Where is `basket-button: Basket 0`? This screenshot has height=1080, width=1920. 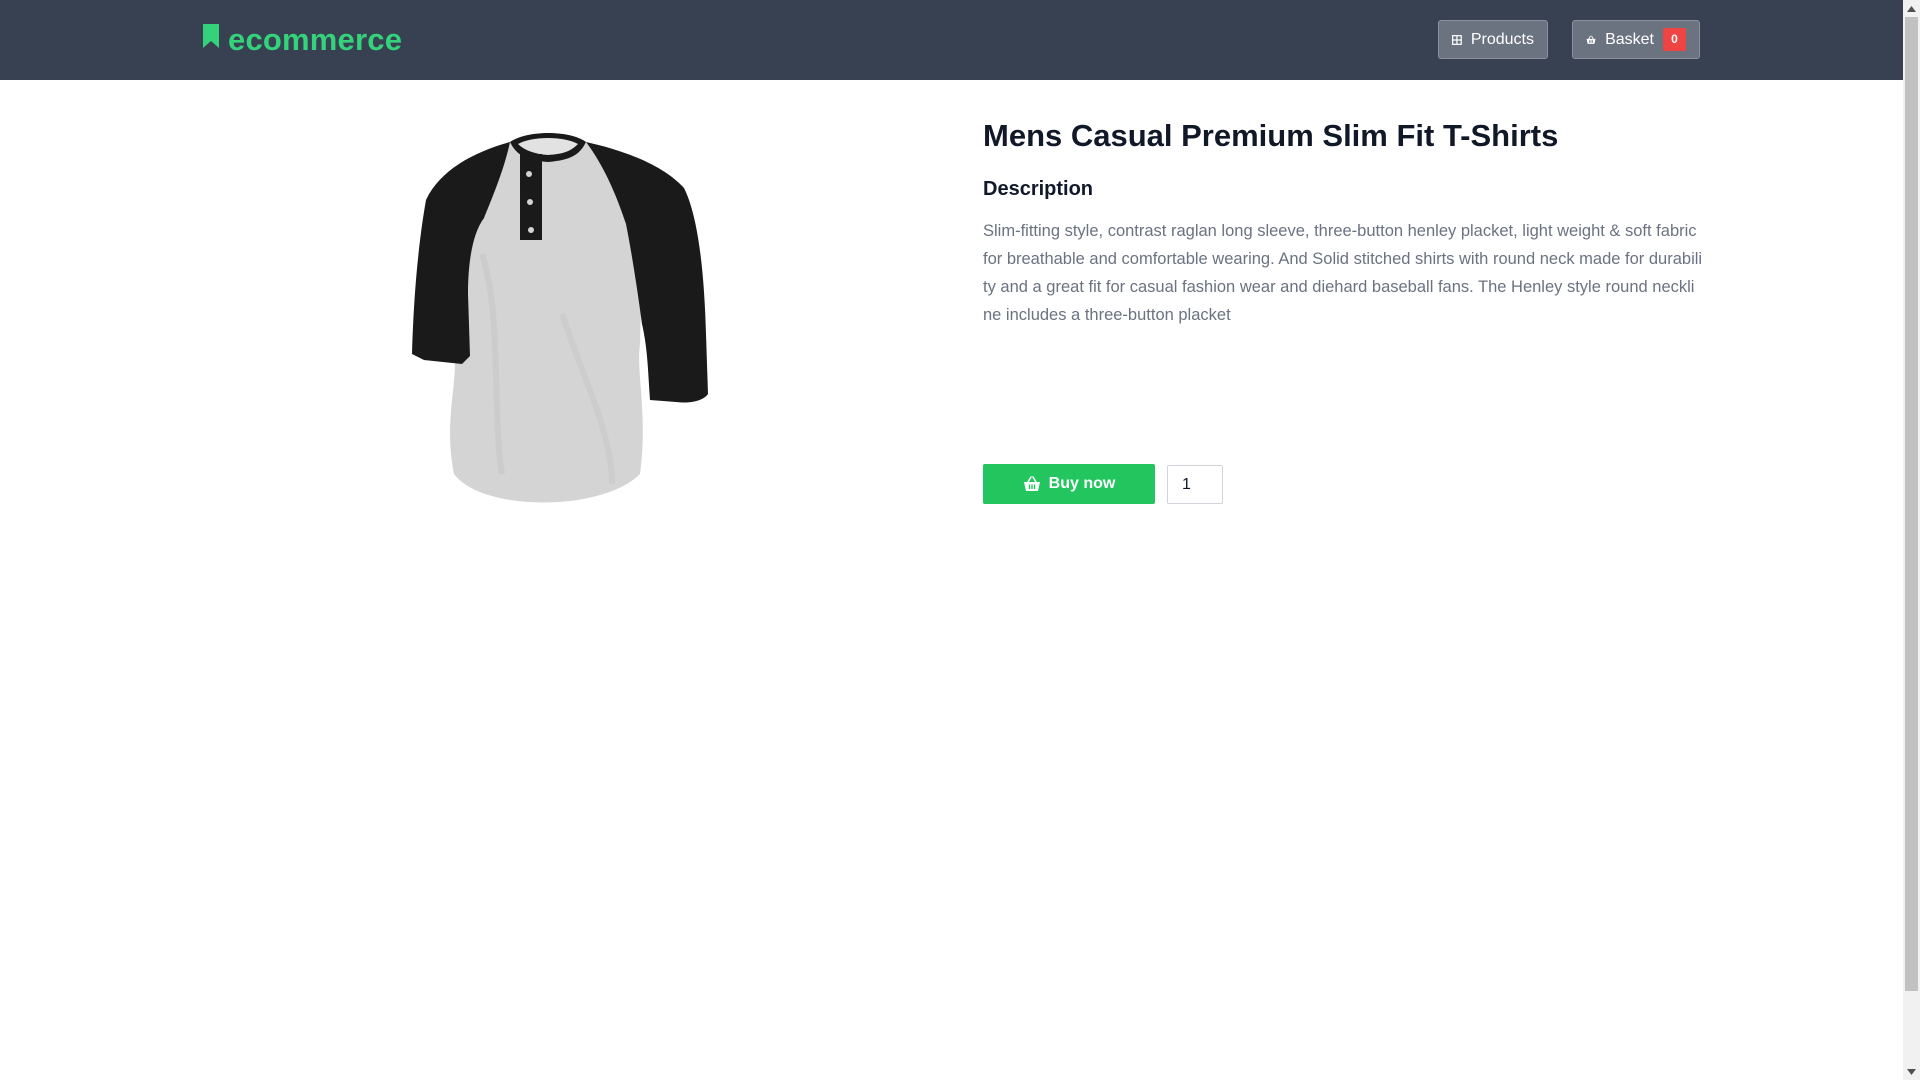 basket-button: Basket 0 is located at coordinates (1636, 39).